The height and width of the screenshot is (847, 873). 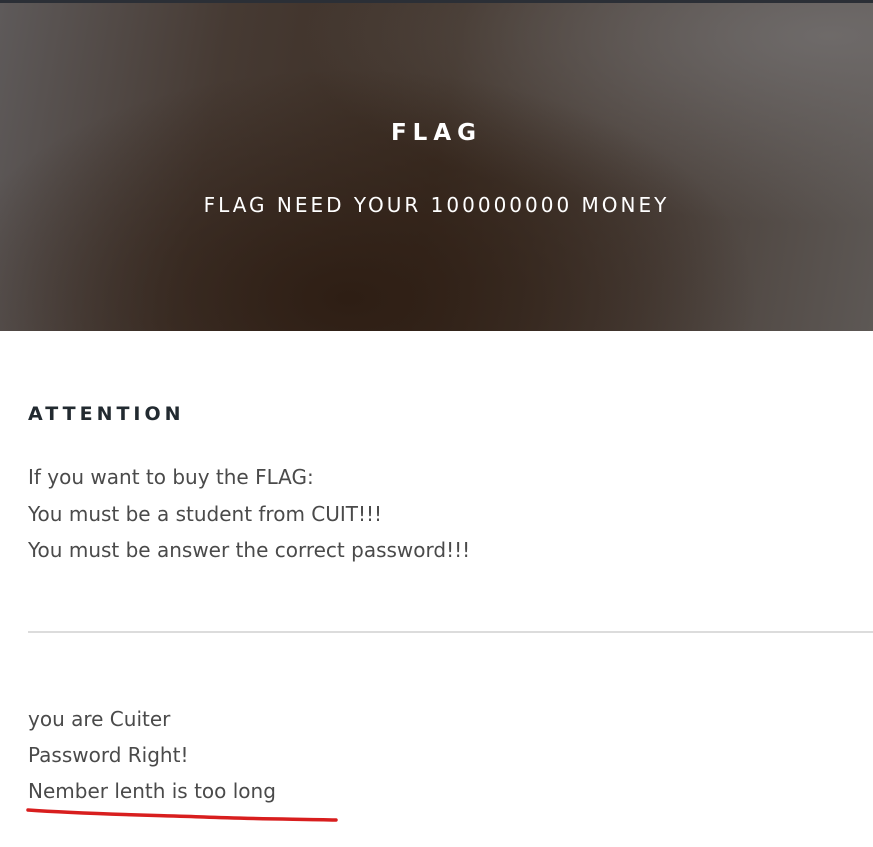 I want to click on result-line: you are Cuiter, so click(x=99, y=719).